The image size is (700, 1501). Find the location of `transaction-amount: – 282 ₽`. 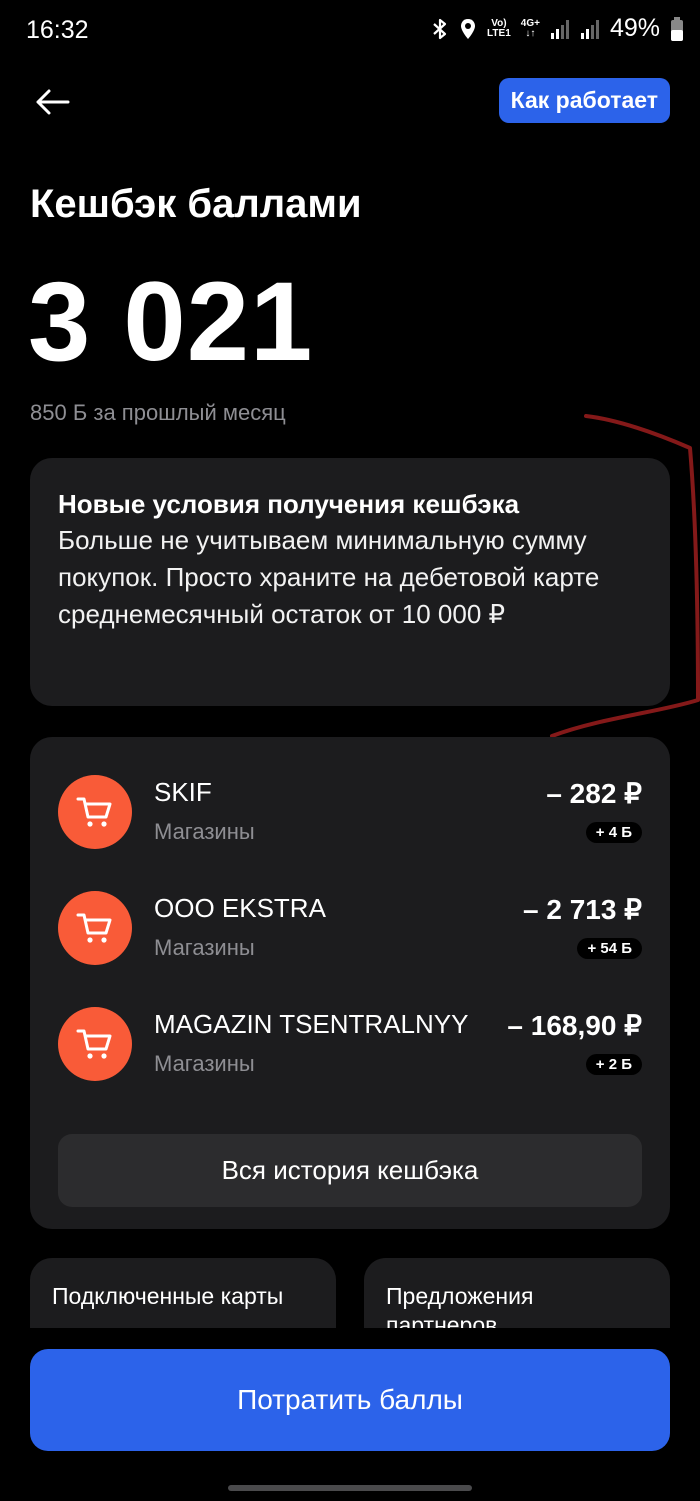

transaction-amount: – 282 ₽ is located at coordinates (594, 793).